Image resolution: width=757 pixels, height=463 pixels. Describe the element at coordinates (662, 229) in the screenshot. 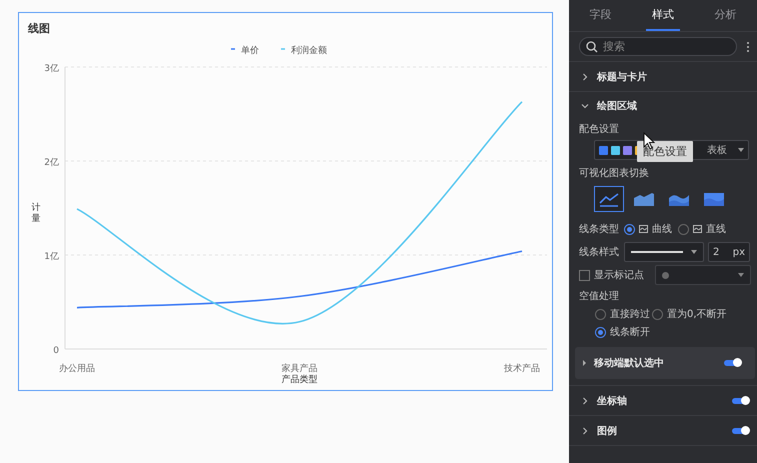

I see `option-label: 曲线` at that location.